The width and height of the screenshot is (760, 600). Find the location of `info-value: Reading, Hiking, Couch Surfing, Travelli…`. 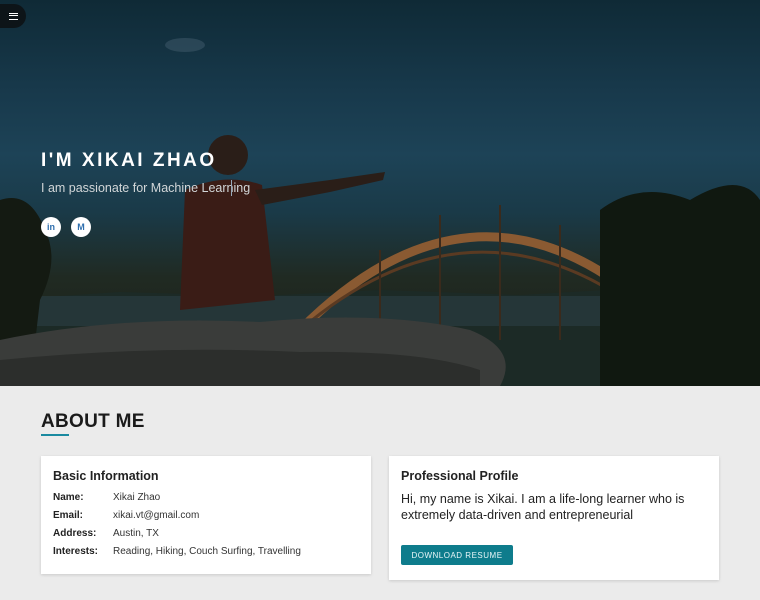

info-value: Reading, Hiking, Couch Surfing, Travelli… is located at coordinates (207, 551).